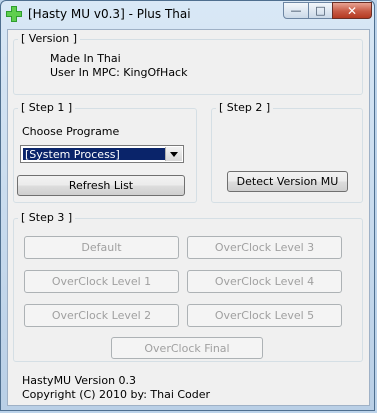 The height and width of the screenshot is (413, 377). I want to click on window-title: [Hasty MU v0.3] - Plus Thai, so click(109, 14).